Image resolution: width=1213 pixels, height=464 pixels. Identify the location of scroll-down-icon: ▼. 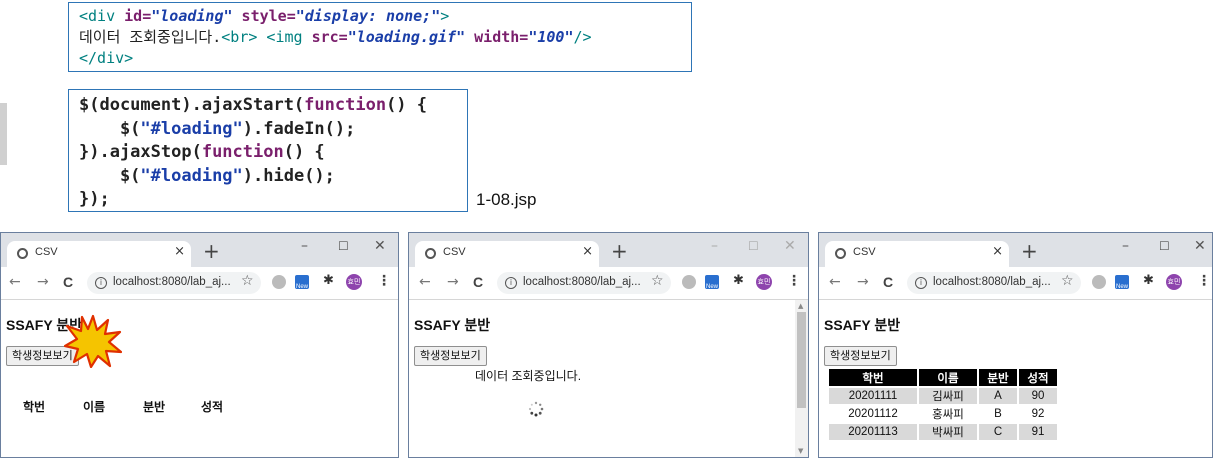
(800, 451).